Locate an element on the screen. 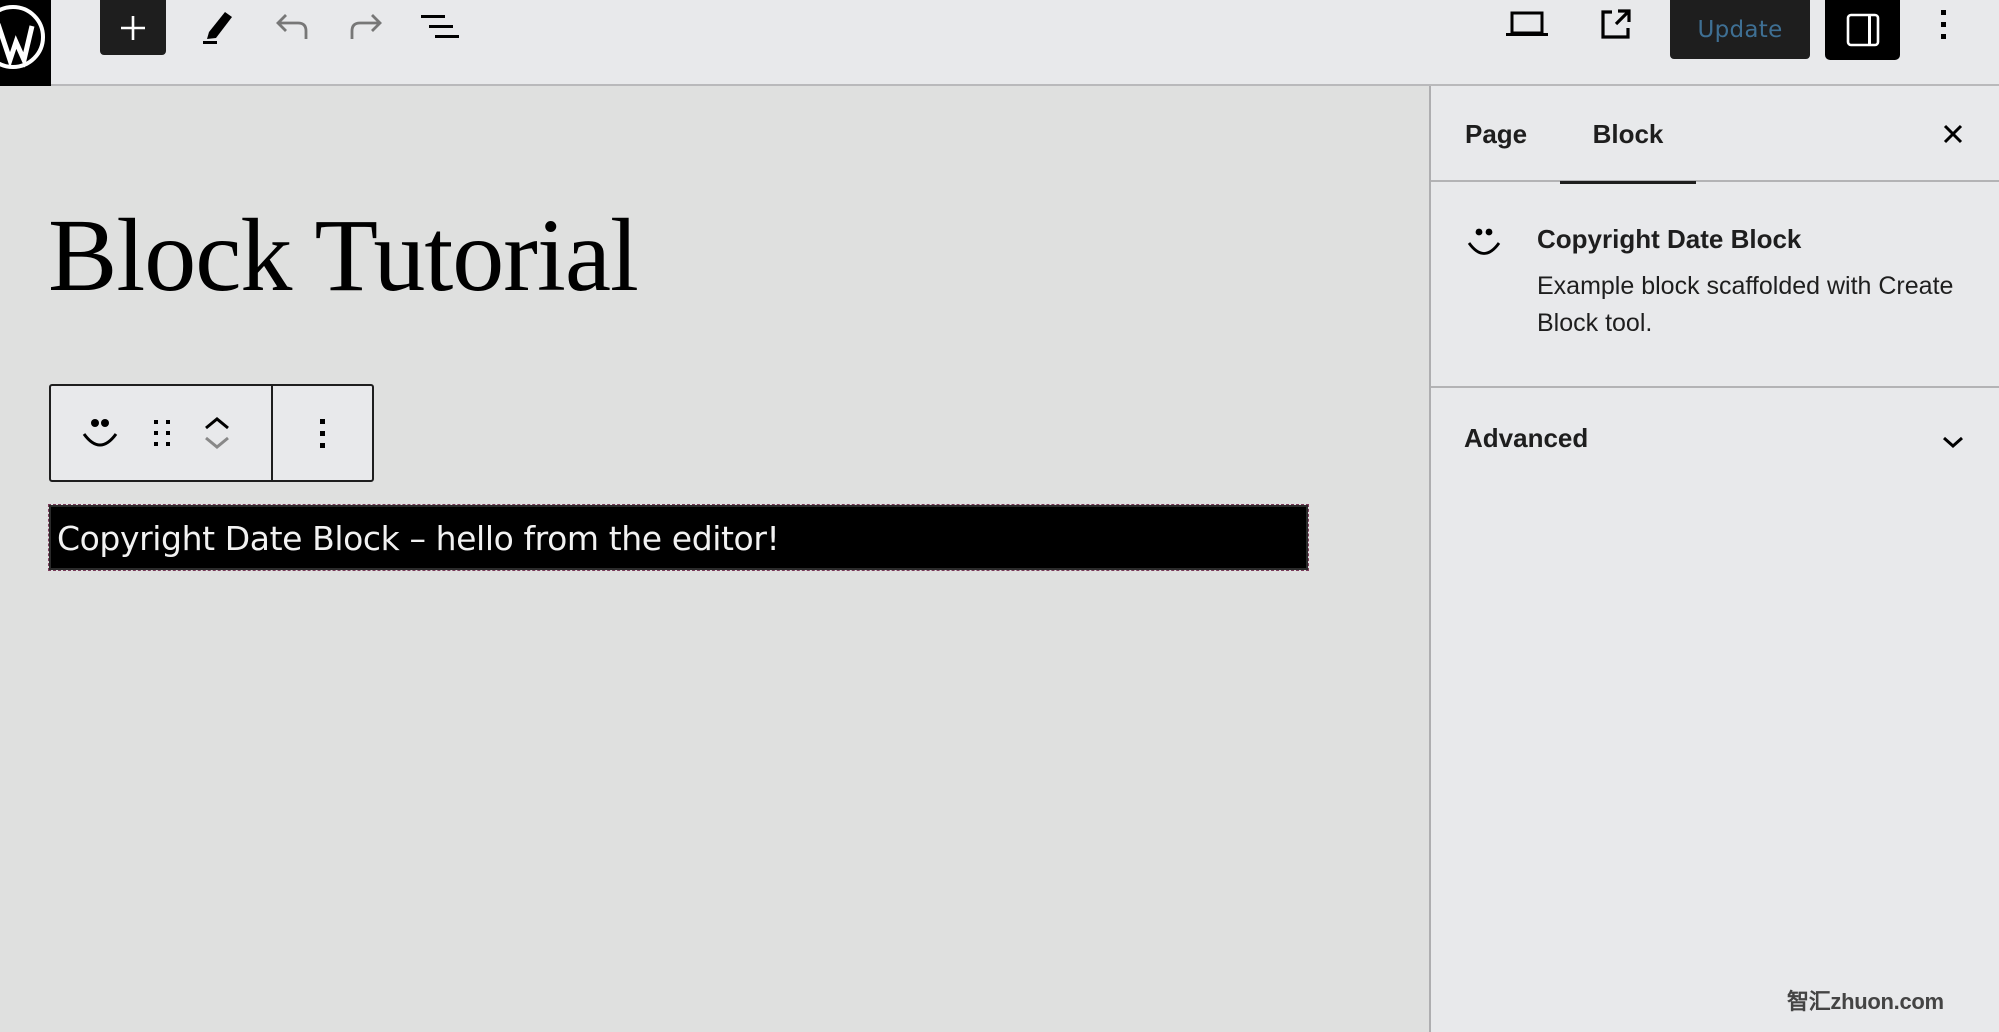  block-card-title: Copyright Date Block is located at coordinates (1669, 239).